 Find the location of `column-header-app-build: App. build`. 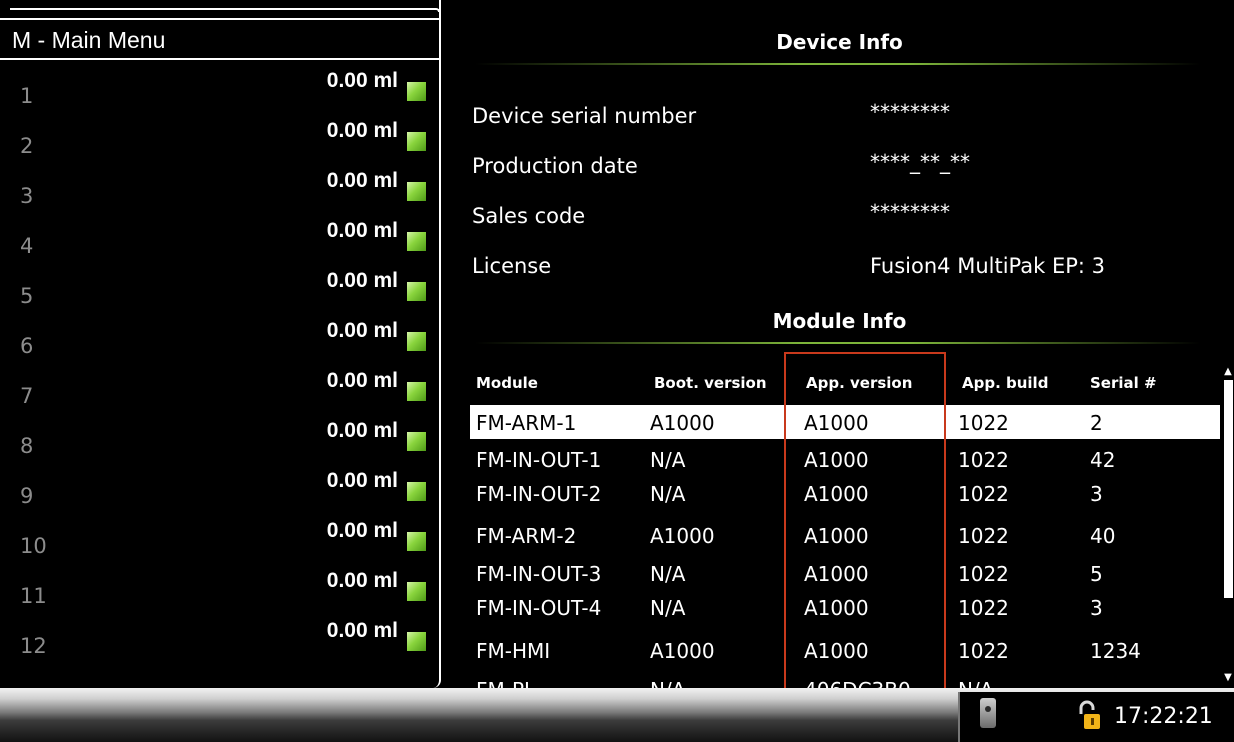

column-header-app-build: App. build is located at coordinates (1005, 383).